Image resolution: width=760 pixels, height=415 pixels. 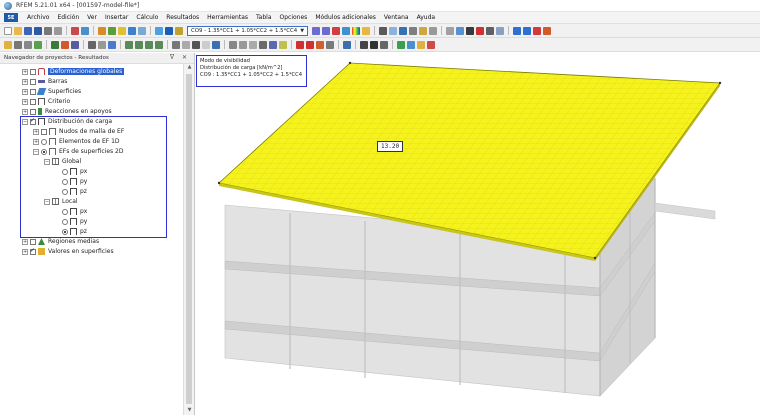 I want to click on save-all-icon, so click(x=38, y=30).